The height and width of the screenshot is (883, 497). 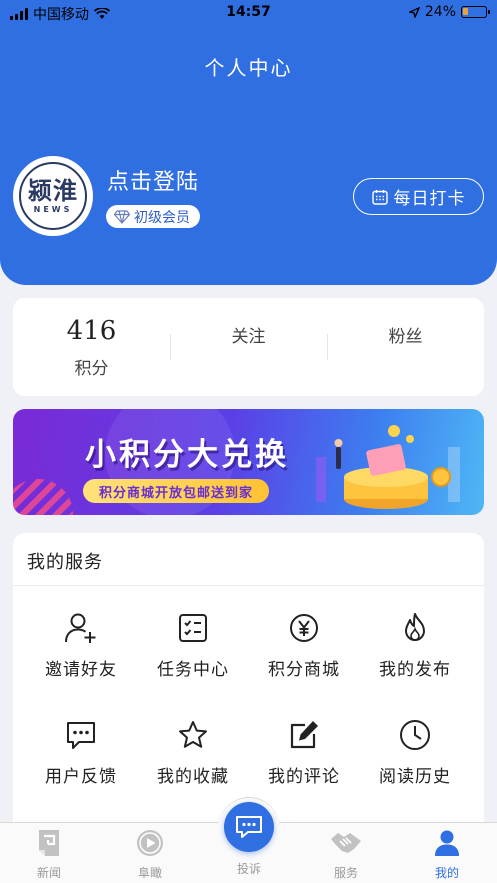 What do you see at coordinates (415, 627) in the screenshot?
I see `flame-icon` at bounding box center [415, 627].